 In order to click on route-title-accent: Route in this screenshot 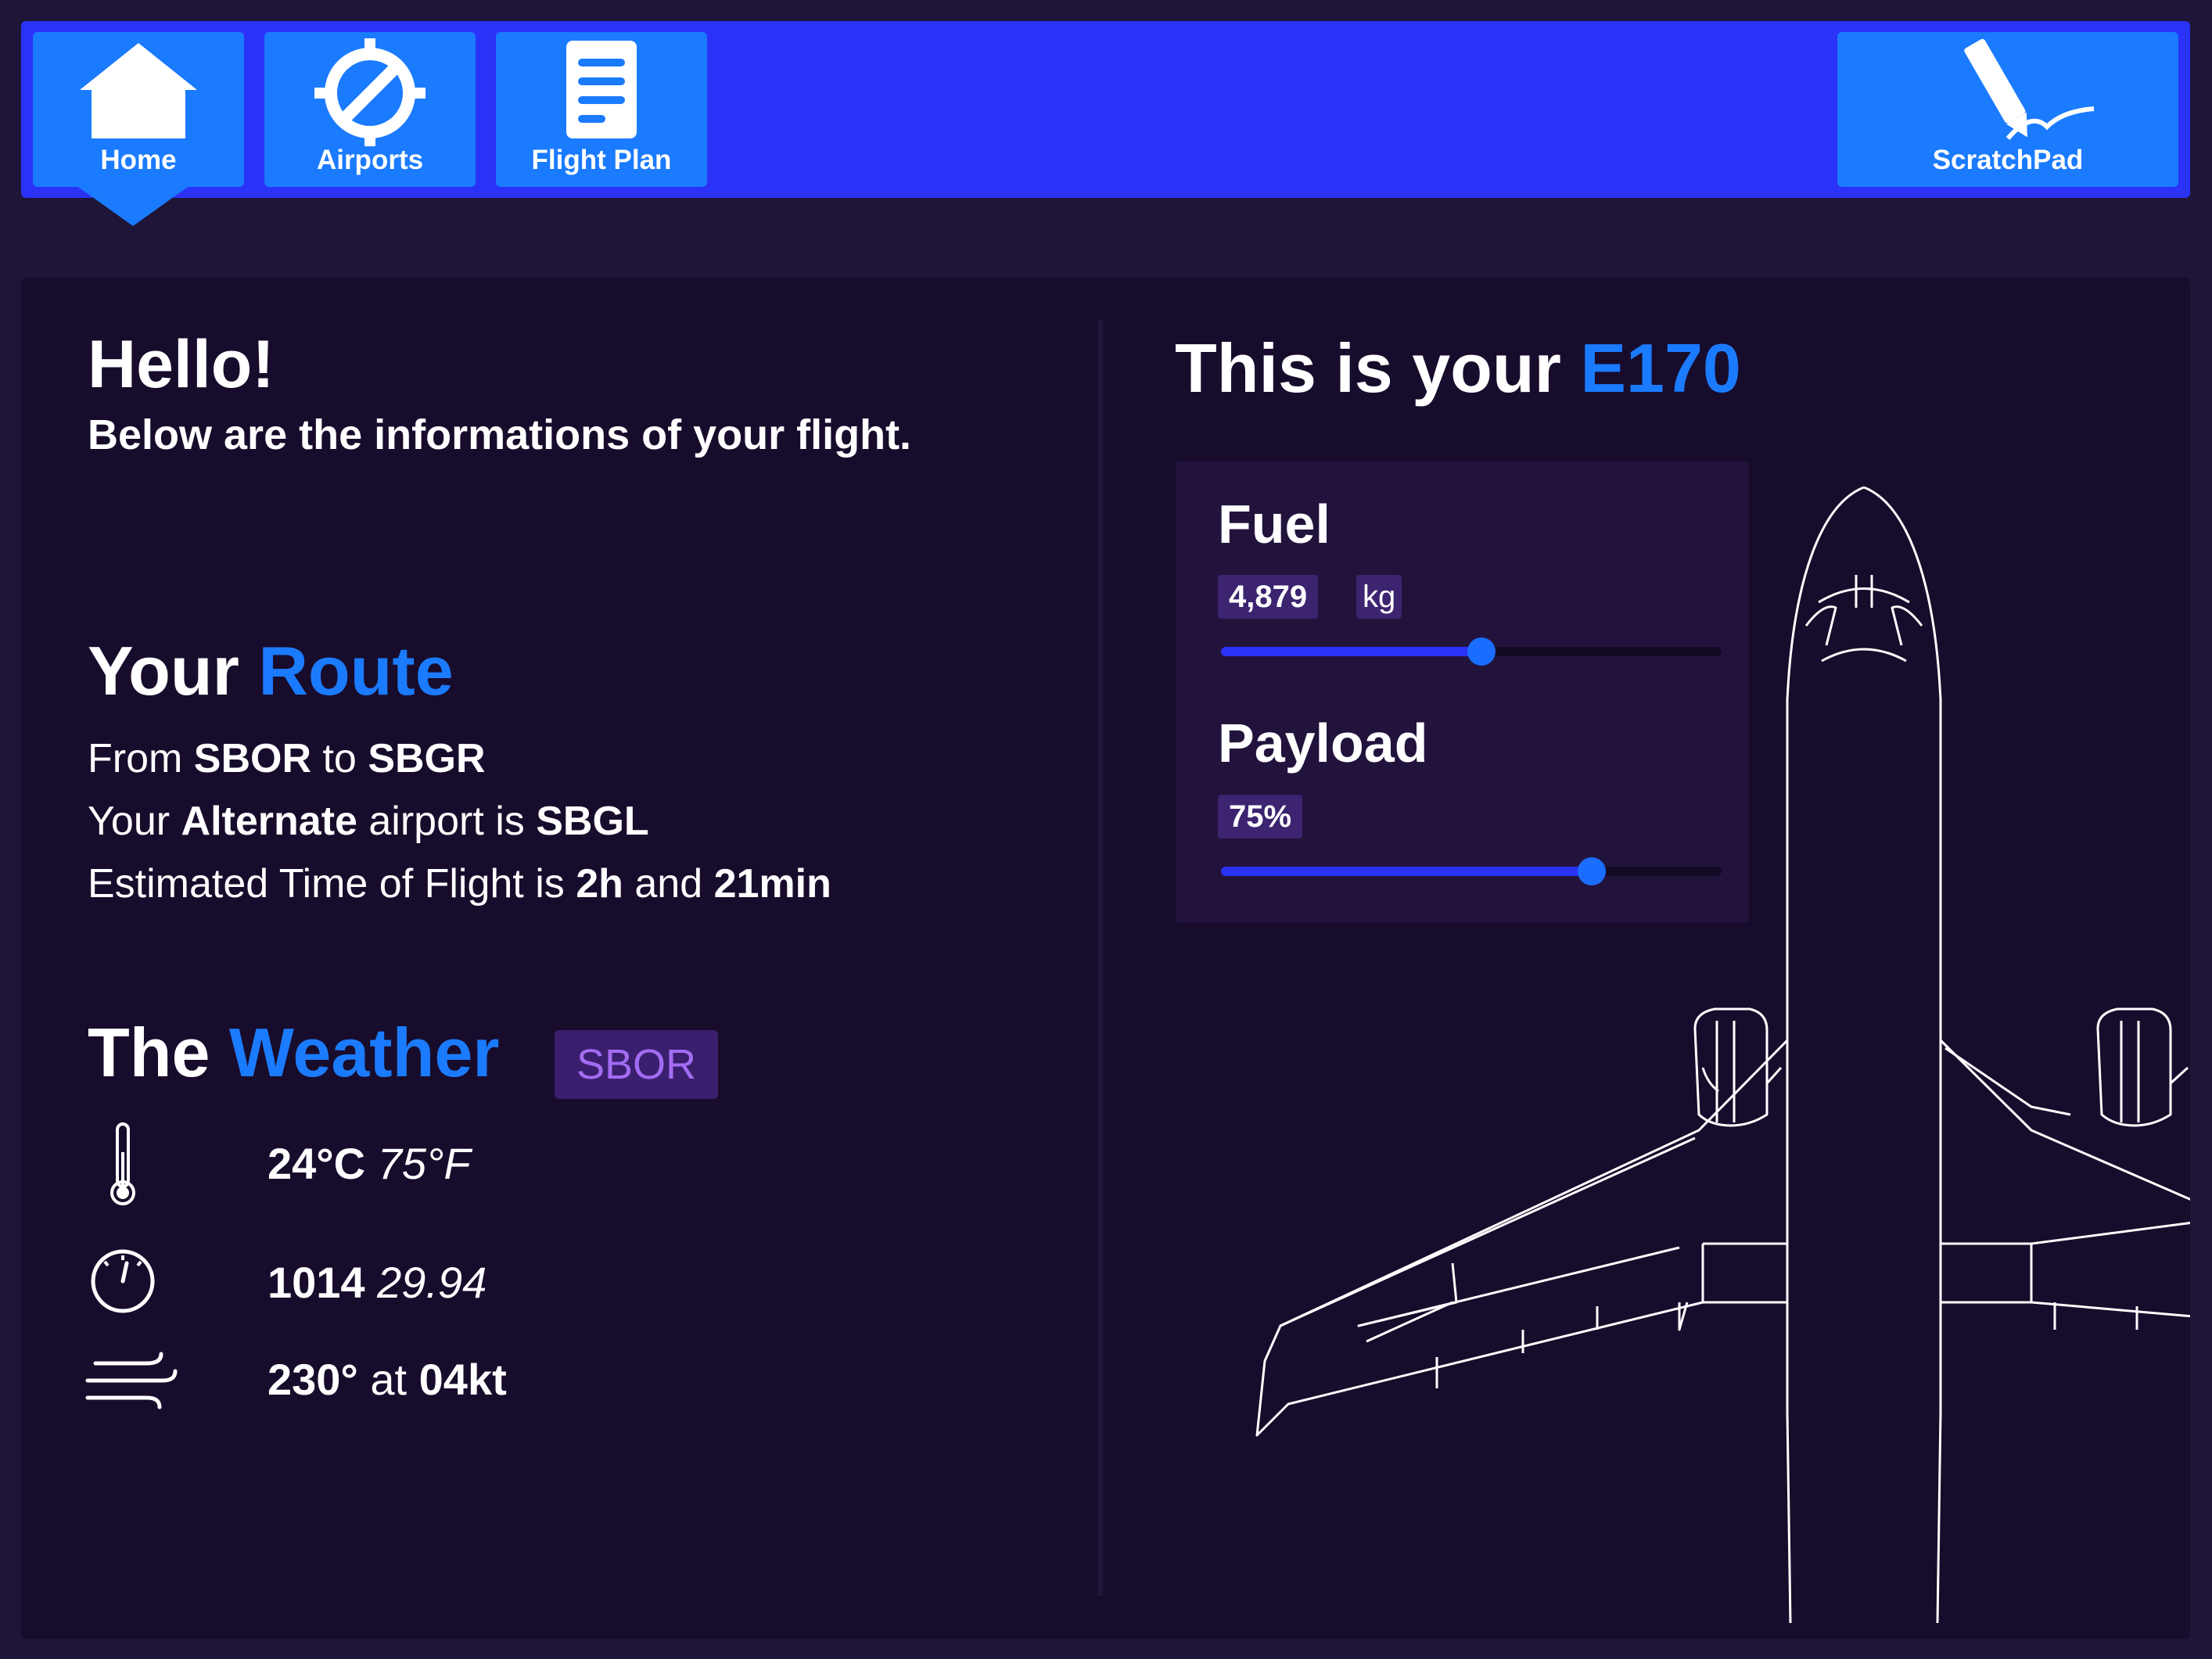, I will do `click(356, 670)`.